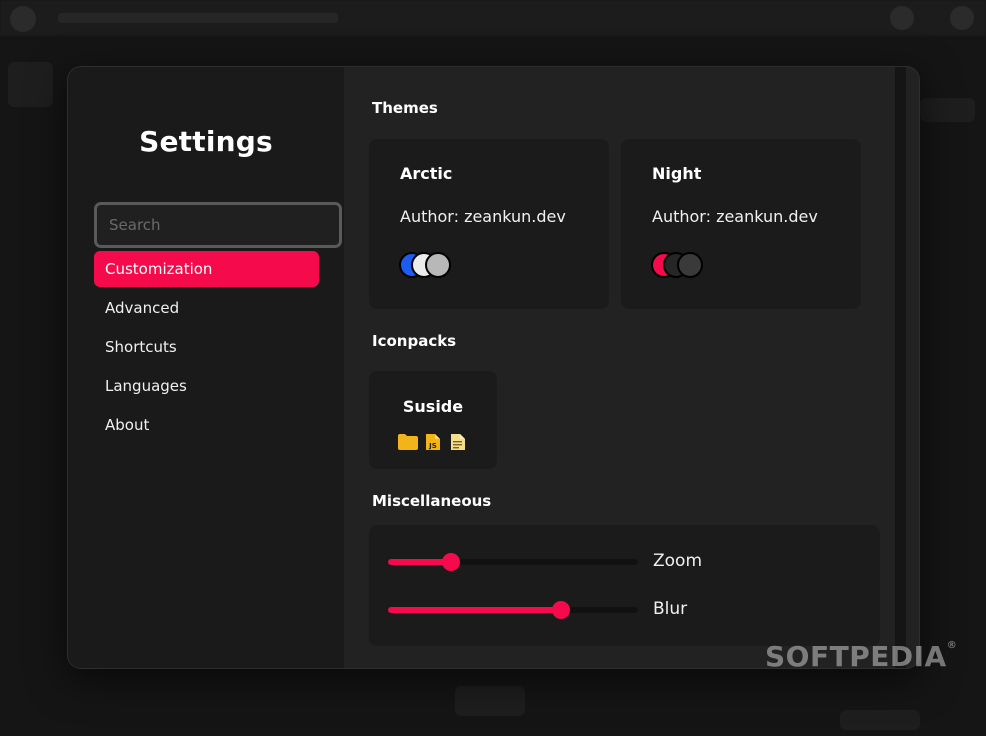 The height and width of the screenshot is (736, 986). I want to click on watermark: SOFTPEDIA®, so click(861, 656).